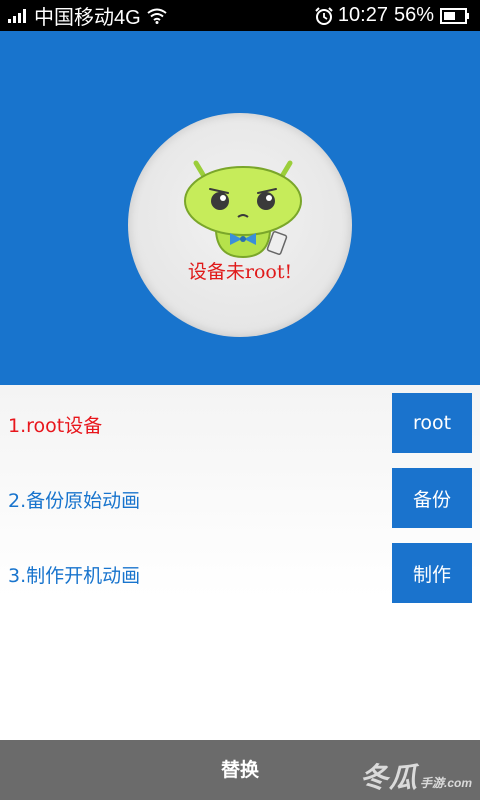 This screenshot has width=480, height=800. What do you see at coordinates (240, 426) in the screenshot?
I see `step-row-root: 1.root设备 root` at bounding box center [240, 426].